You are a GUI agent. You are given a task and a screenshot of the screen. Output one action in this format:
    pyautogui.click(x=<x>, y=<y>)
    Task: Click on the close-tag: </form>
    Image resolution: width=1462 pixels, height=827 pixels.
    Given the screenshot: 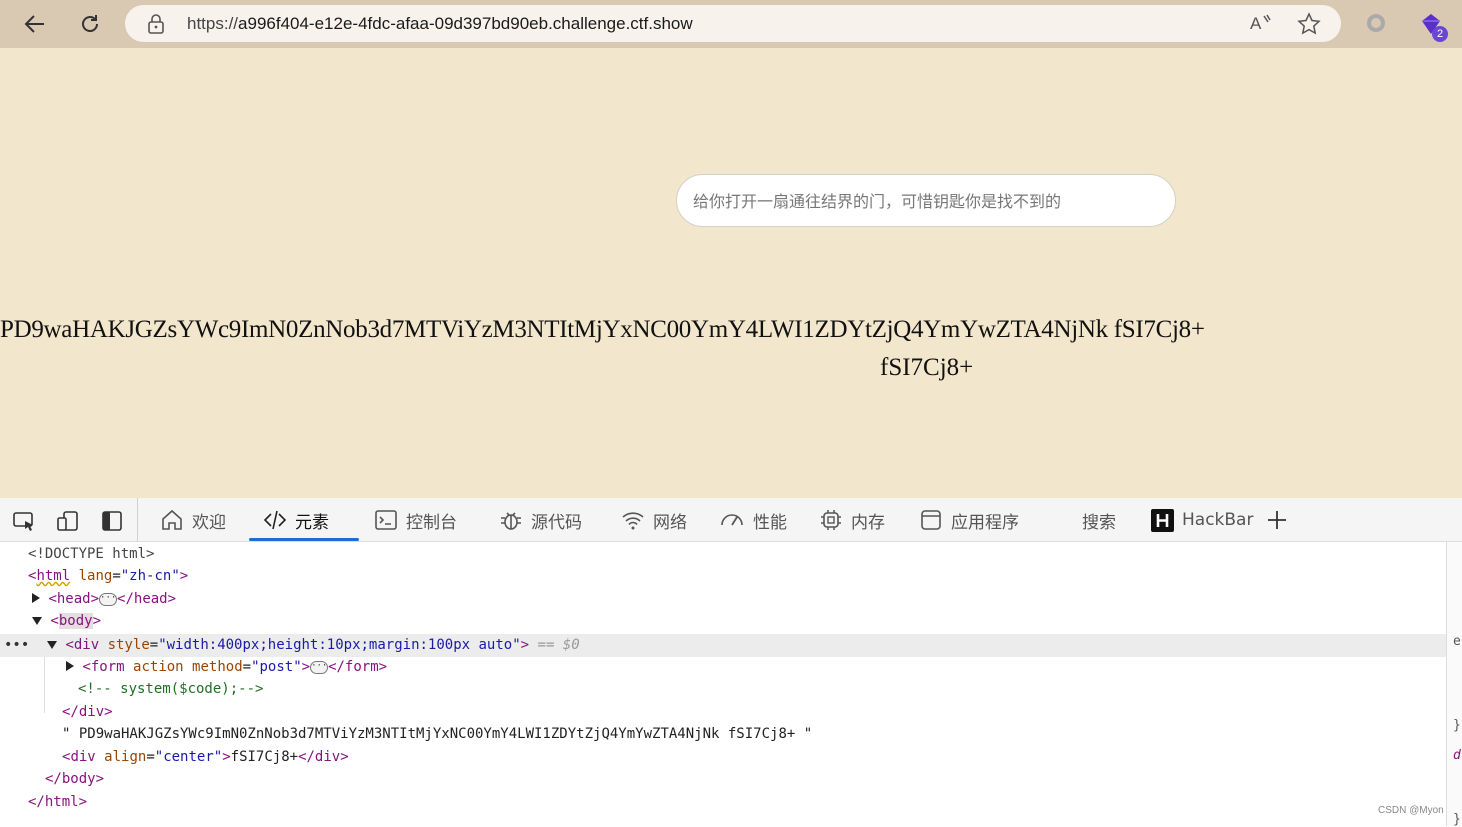 What is the action you would take?
    pyautogui.click(x=358, y=667)
    